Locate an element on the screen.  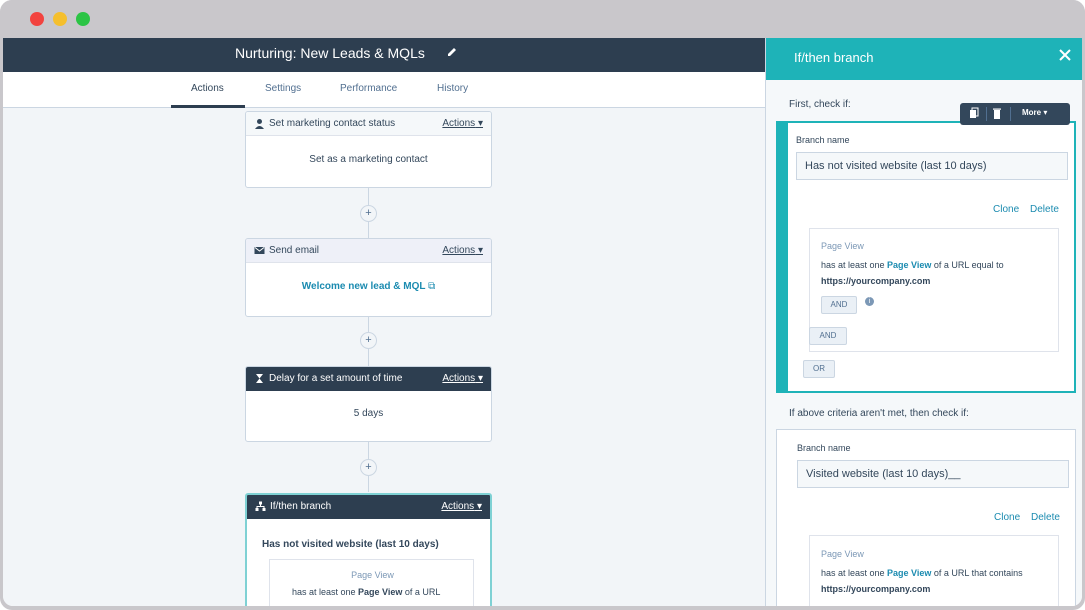
card-header: Send email Actions ▾ is located at coordinates (368, 251).